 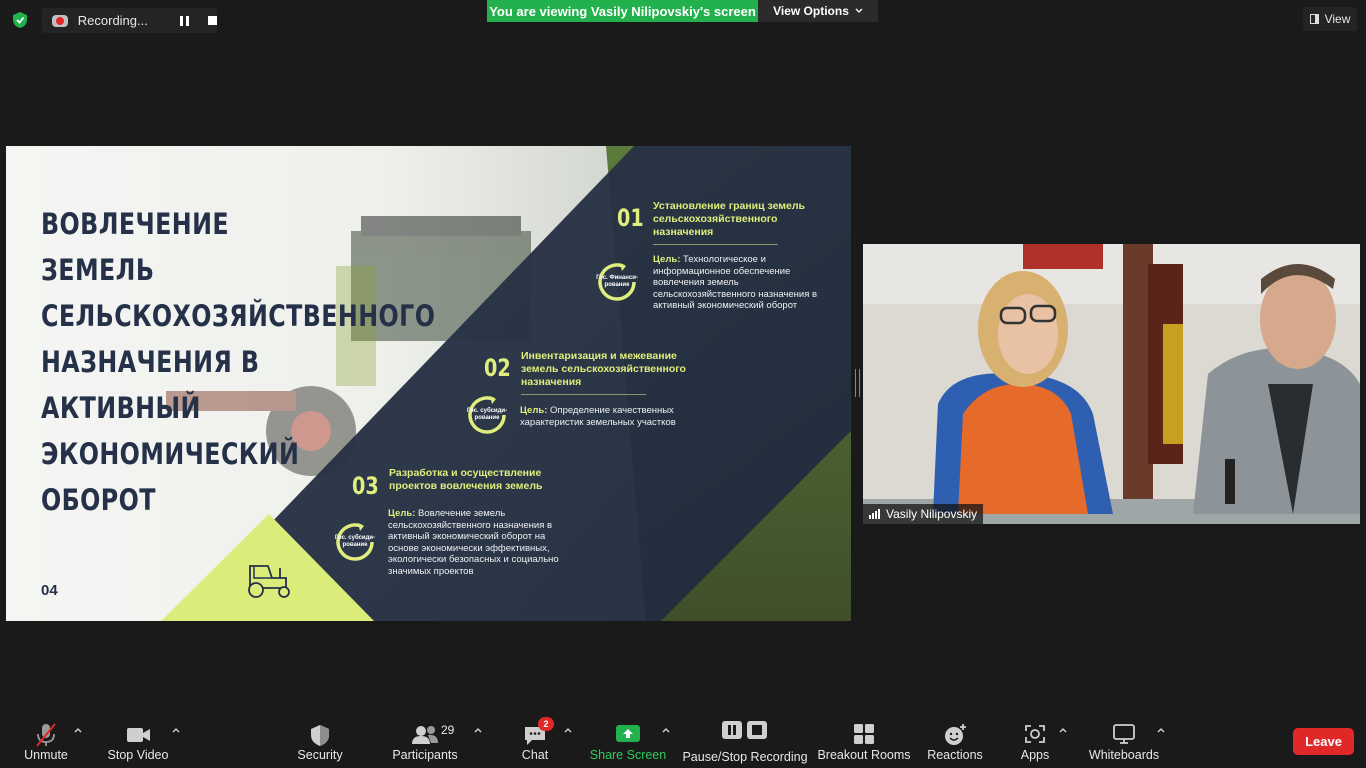 What do you see at coordinates (745, 742) in the screenshot?
I see `pause-stop-recording-button: Pause/Stop Recording` at bounding box center [745, 742].